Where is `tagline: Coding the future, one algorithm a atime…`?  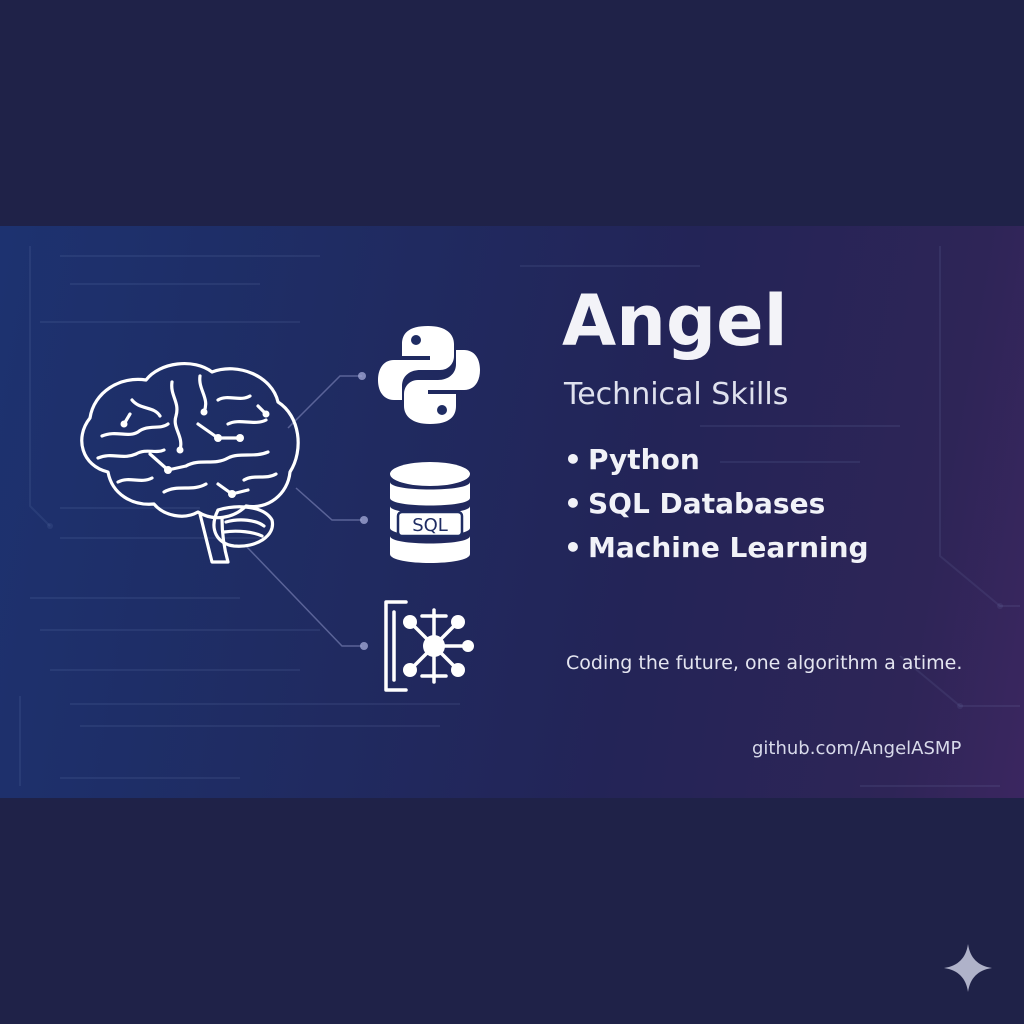
tagline: Coding the future, one algorithm a atime… is located at coordinates (764, 663).